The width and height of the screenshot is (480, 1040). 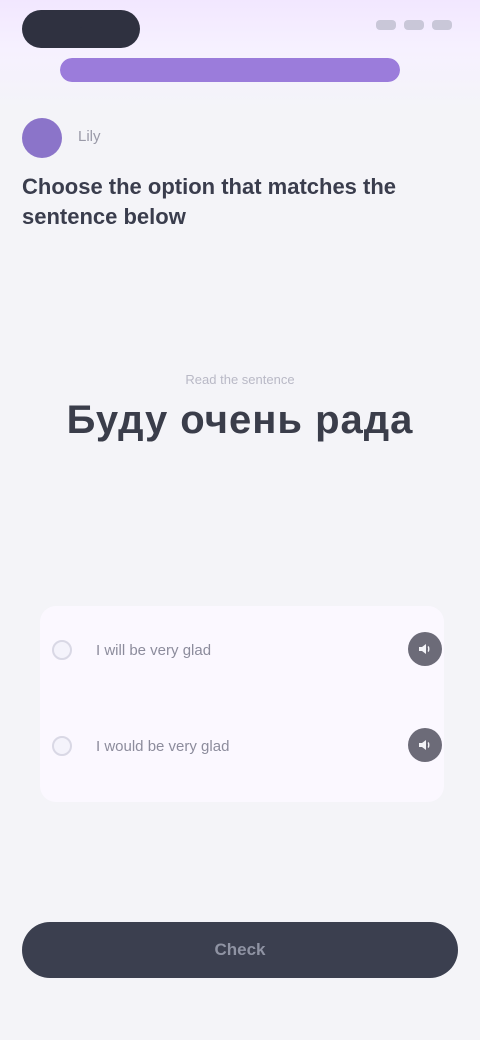 What do you see at coordinates (42, 138) in the screenshot?
I see `avatar` at bounding box center [42, 138].